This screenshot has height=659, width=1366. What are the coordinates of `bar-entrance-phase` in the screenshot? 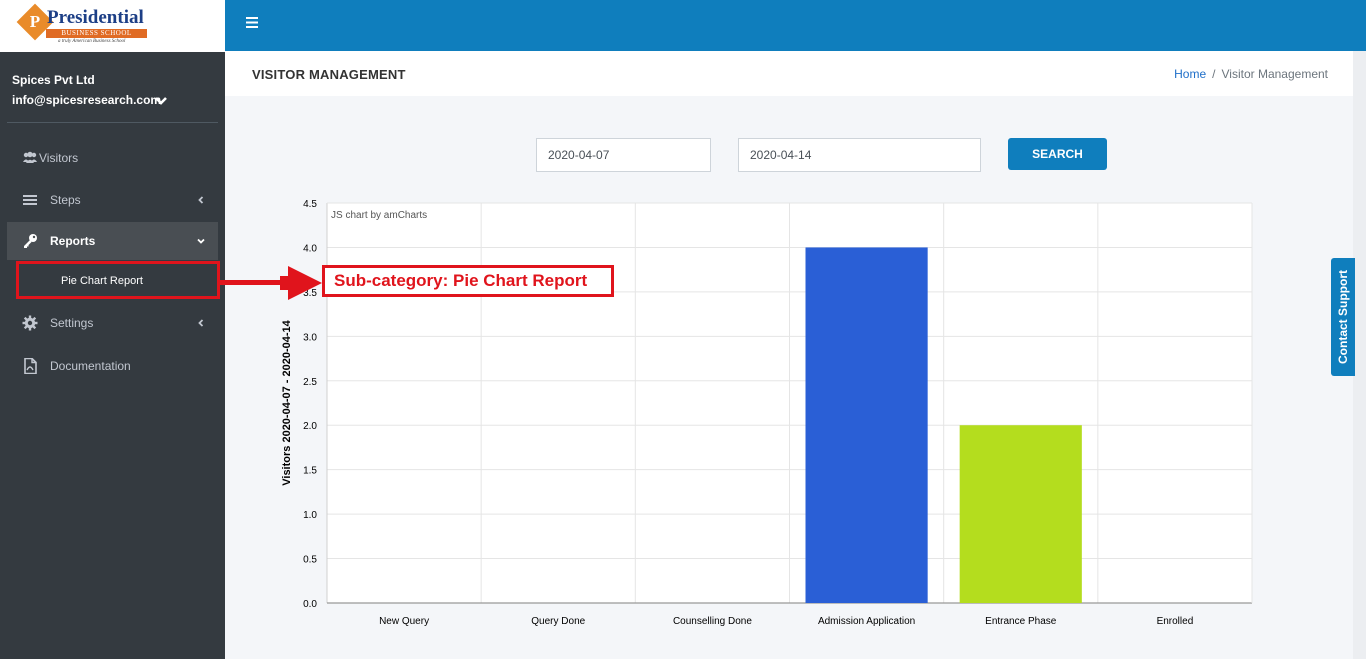 It's located at (1020, 514).